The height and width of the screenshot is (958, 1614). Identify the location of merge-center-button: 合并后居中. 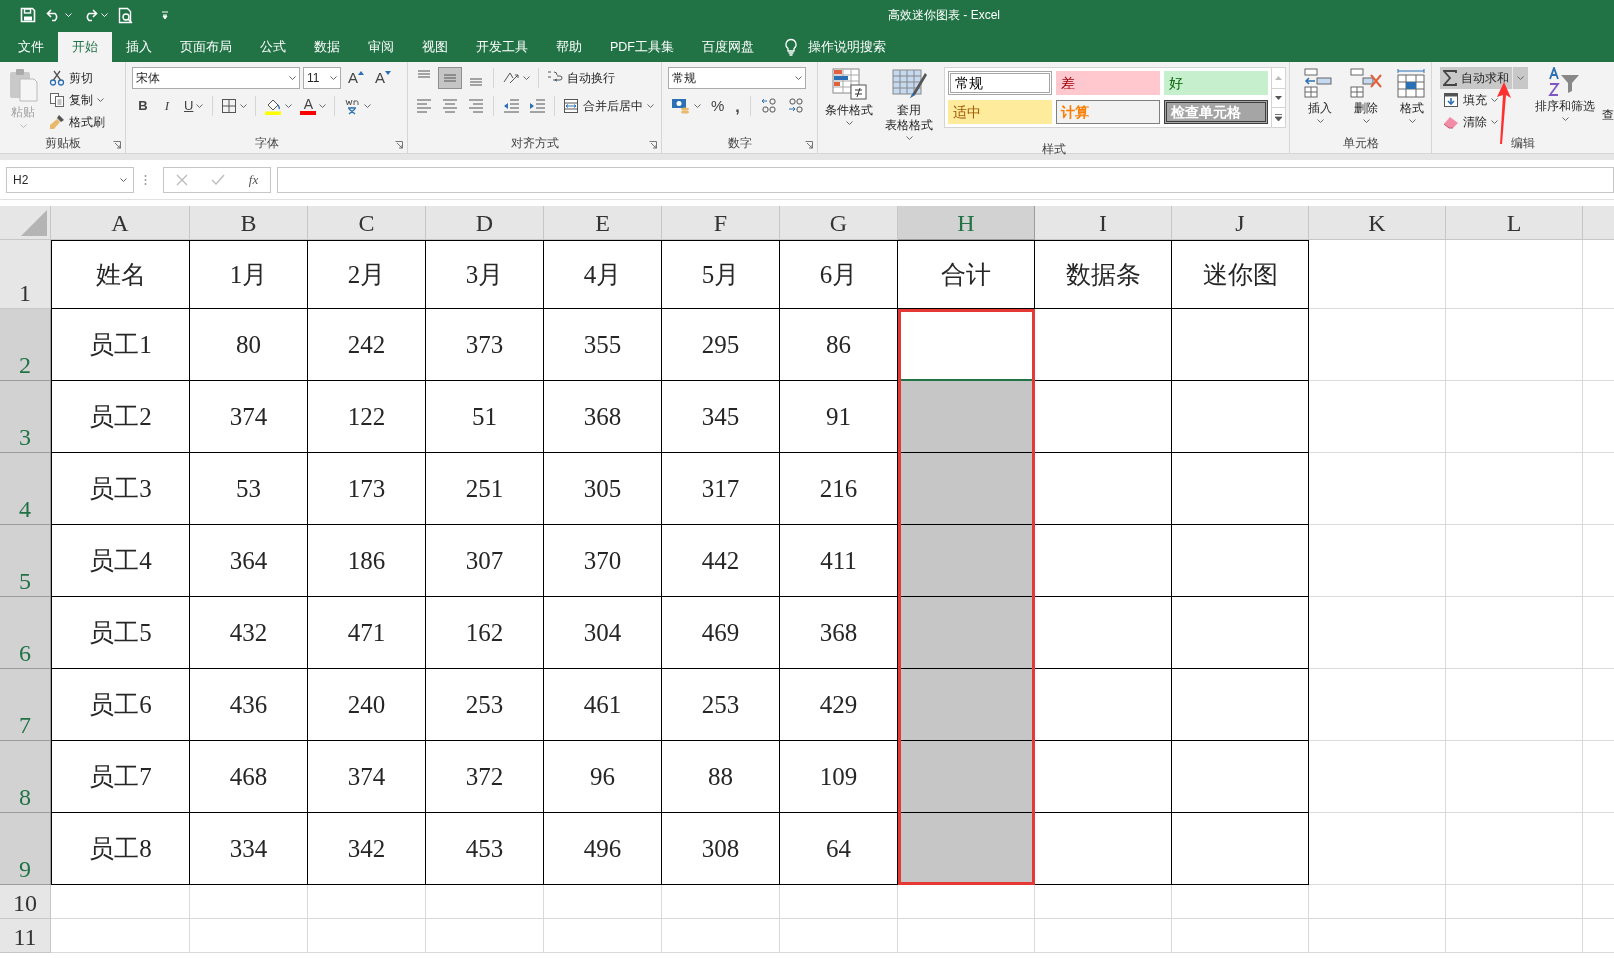
(608, 106).